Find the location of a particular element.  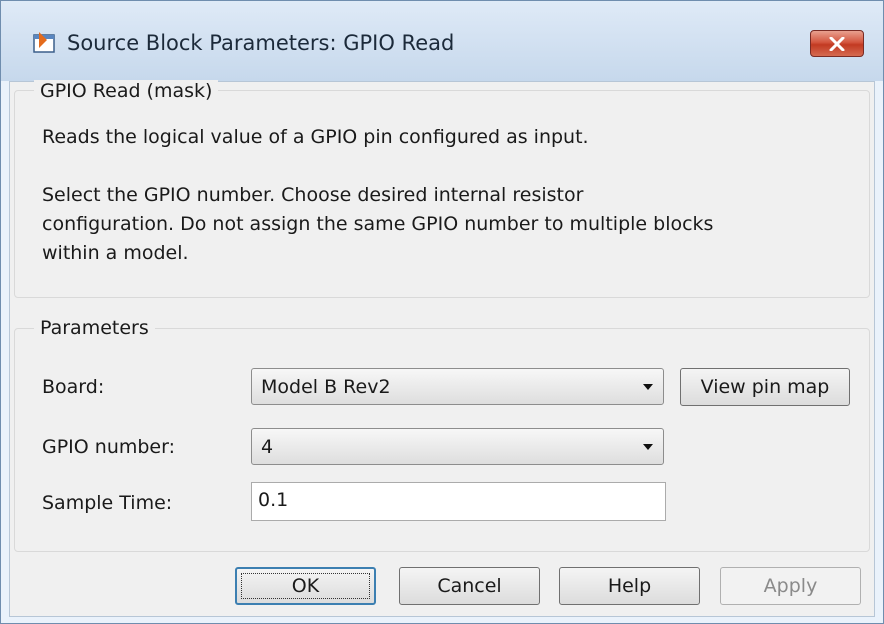

parameters-group-legend: Parameters is located at coordinates (94, 328).